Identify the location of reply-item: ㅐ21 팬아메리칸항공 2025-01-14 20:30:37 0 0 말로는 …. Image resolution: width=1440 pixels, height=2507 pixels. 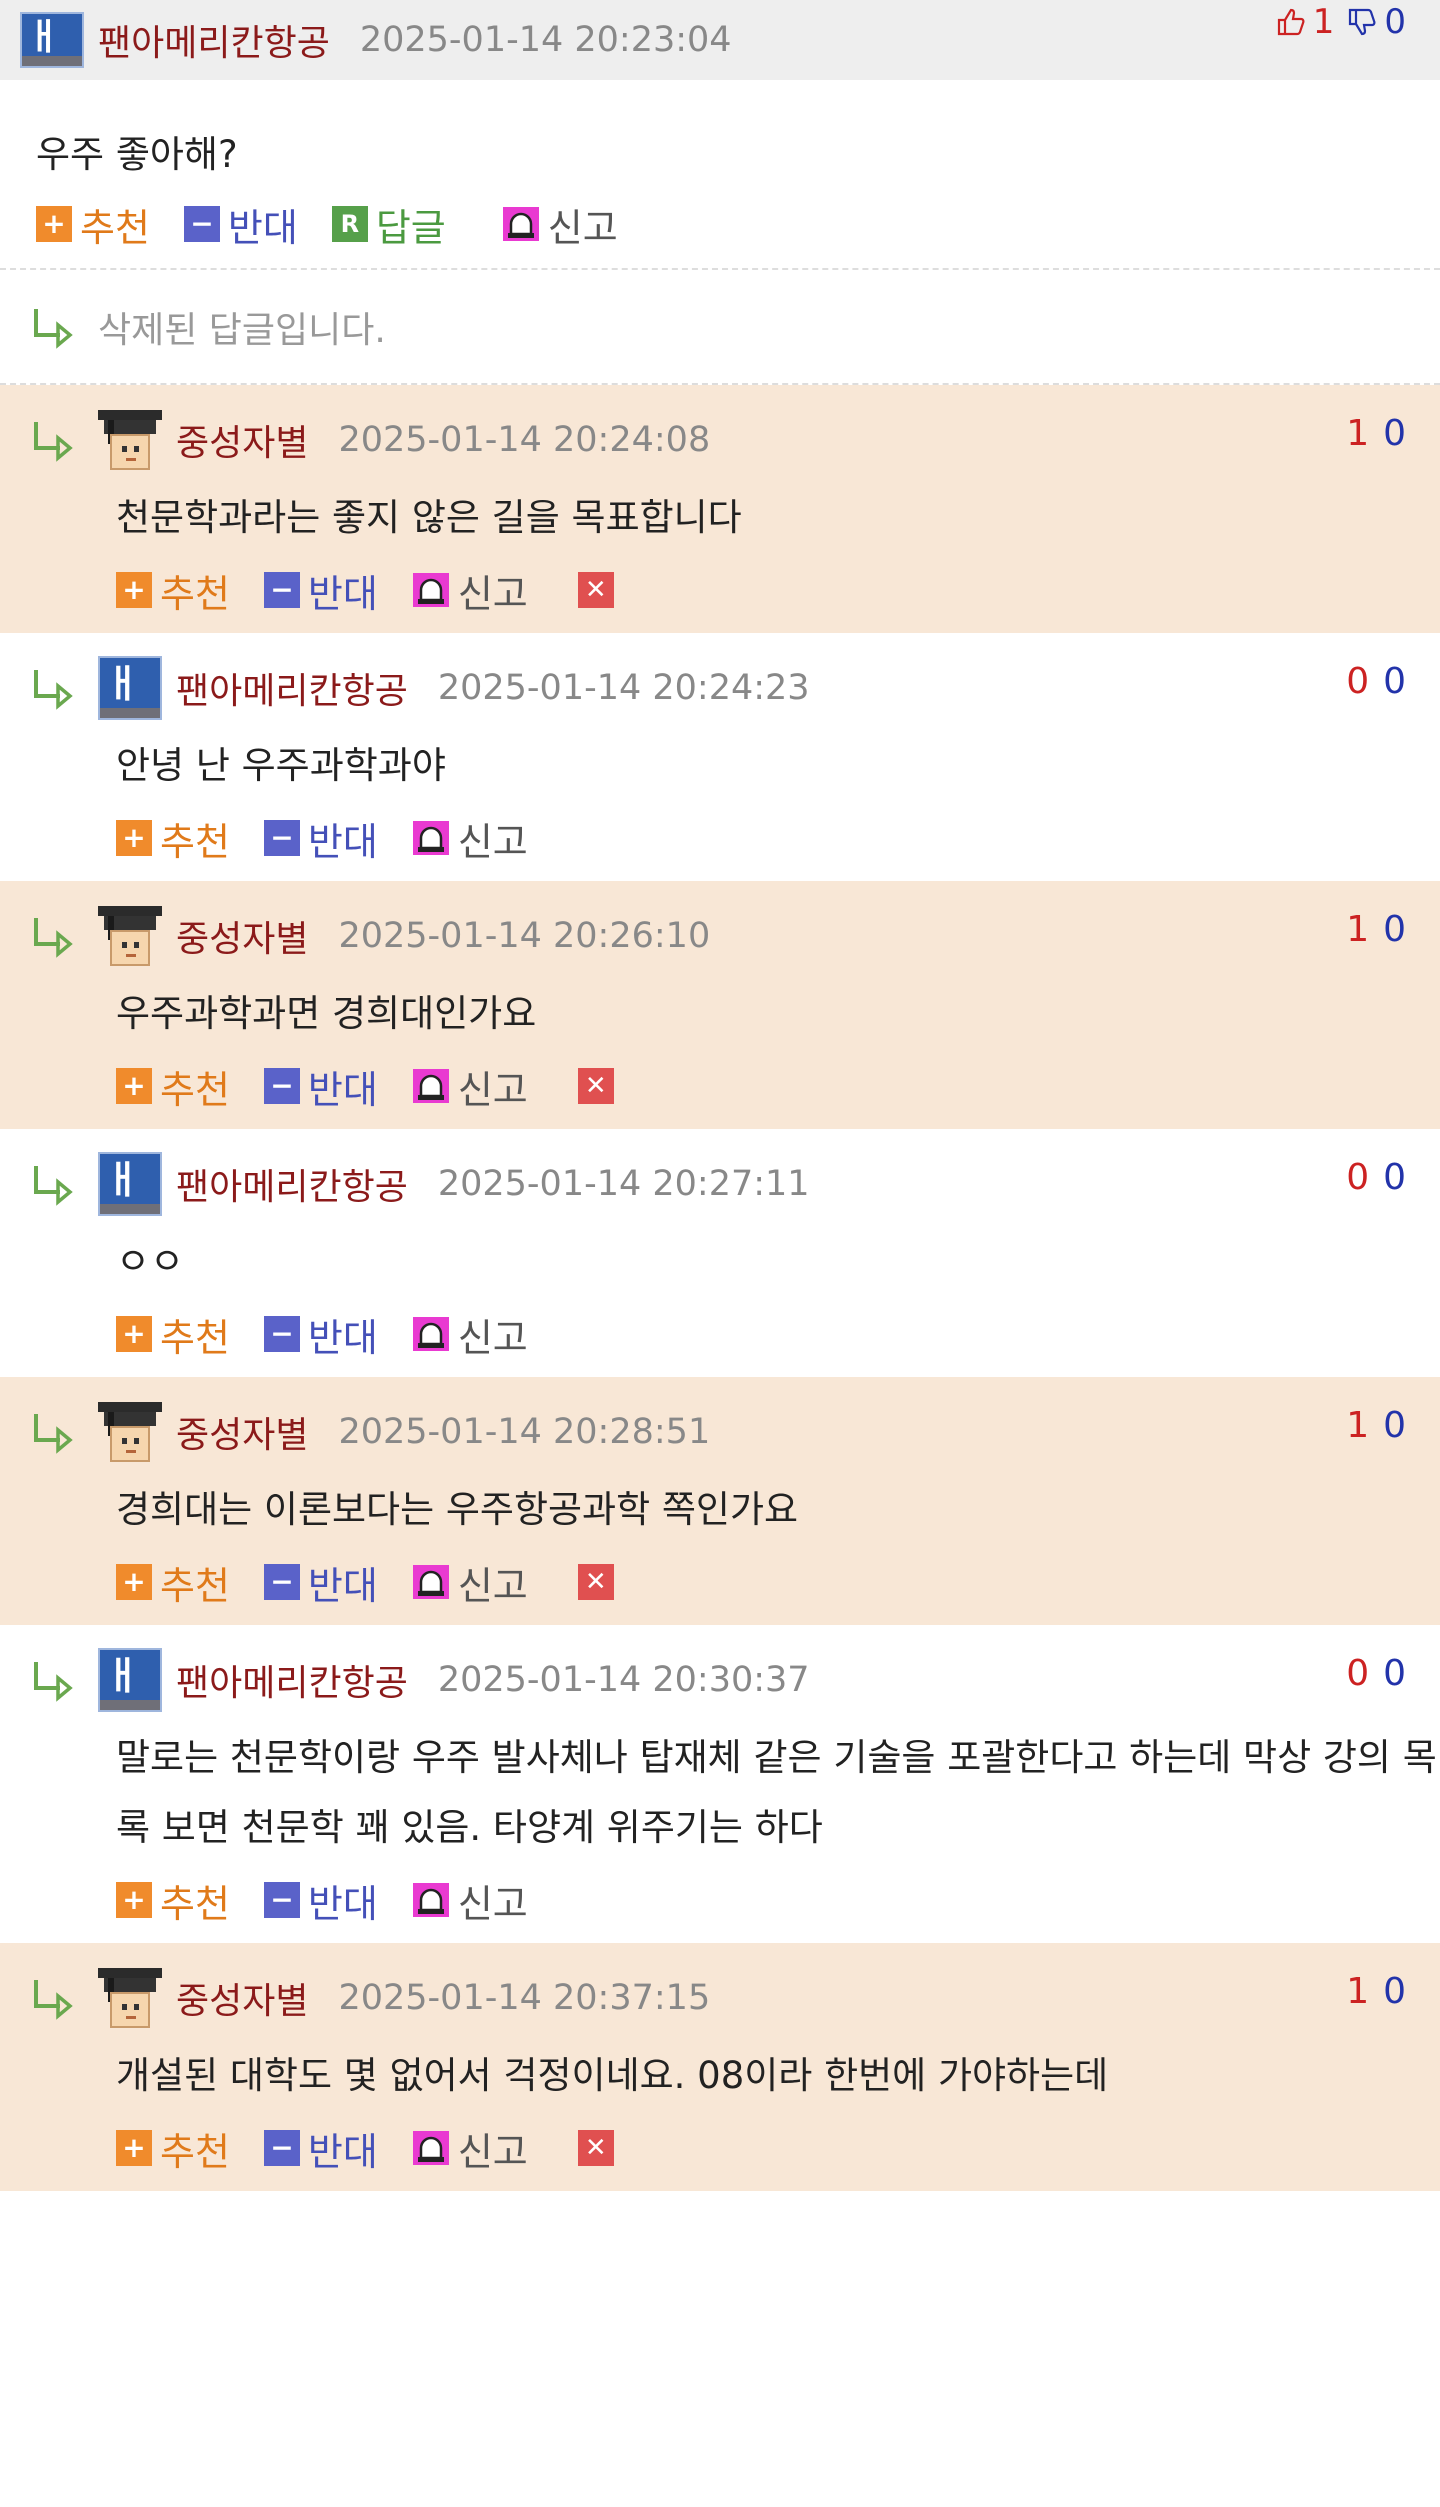
(720, 1784).